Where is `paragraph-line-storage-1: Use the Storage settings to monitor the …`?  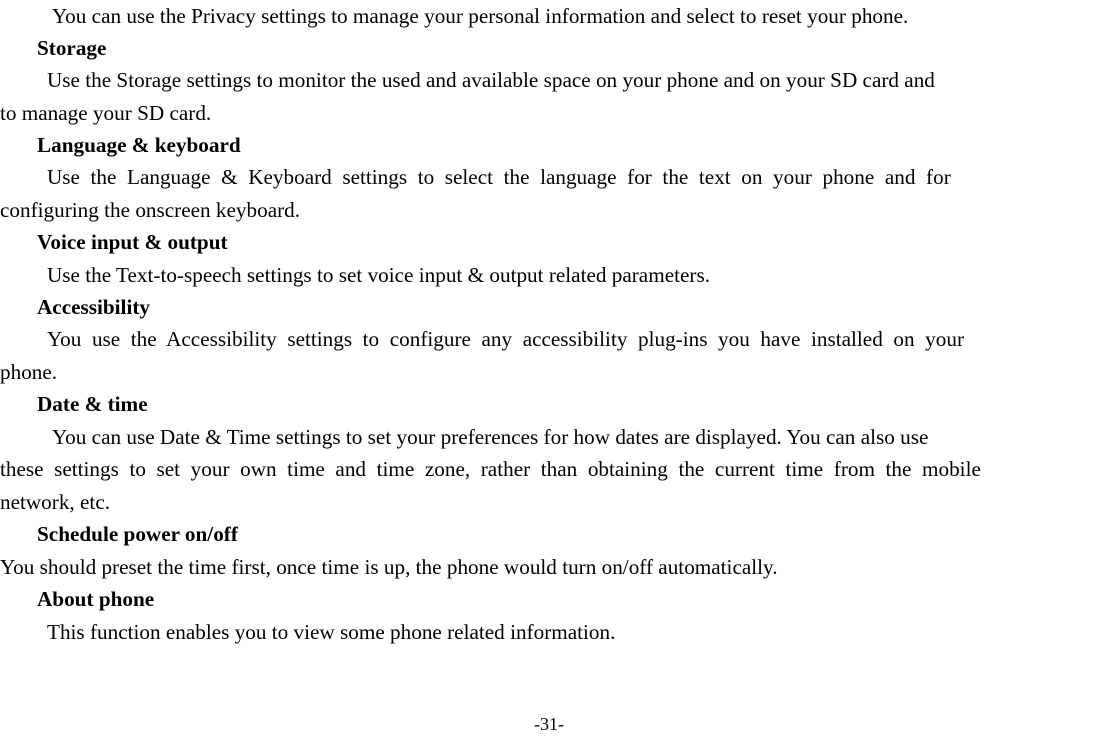
paragraph-line-storage-1: Use the Storage settings to monitor the … is located at coordinates (491, 80).